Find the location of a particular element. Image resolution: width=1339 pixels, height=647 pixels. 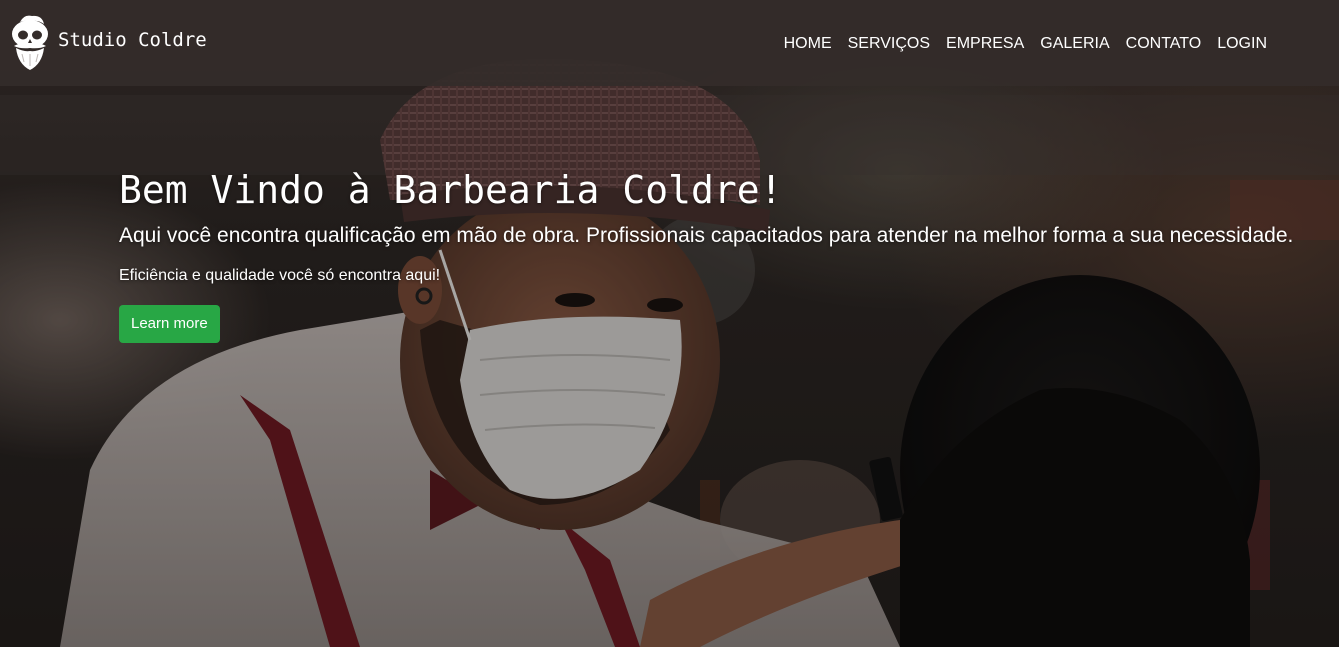

nav-item-servicos: SERVIÇOS is located at coordinates (889, 43).